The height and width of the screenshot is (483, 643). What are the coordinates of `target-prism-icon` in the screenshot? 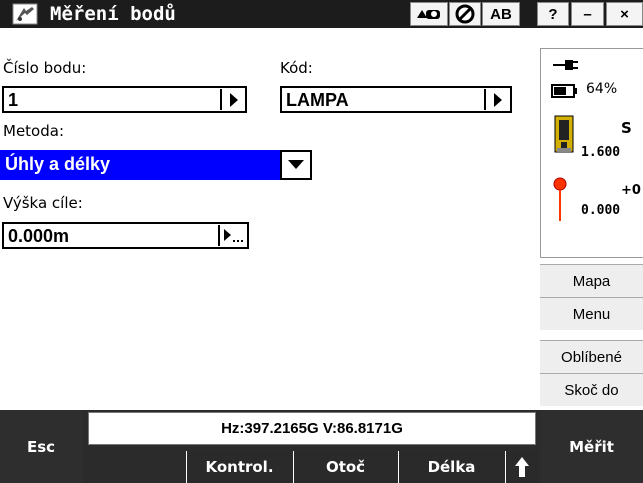 It's located at (560, 199).